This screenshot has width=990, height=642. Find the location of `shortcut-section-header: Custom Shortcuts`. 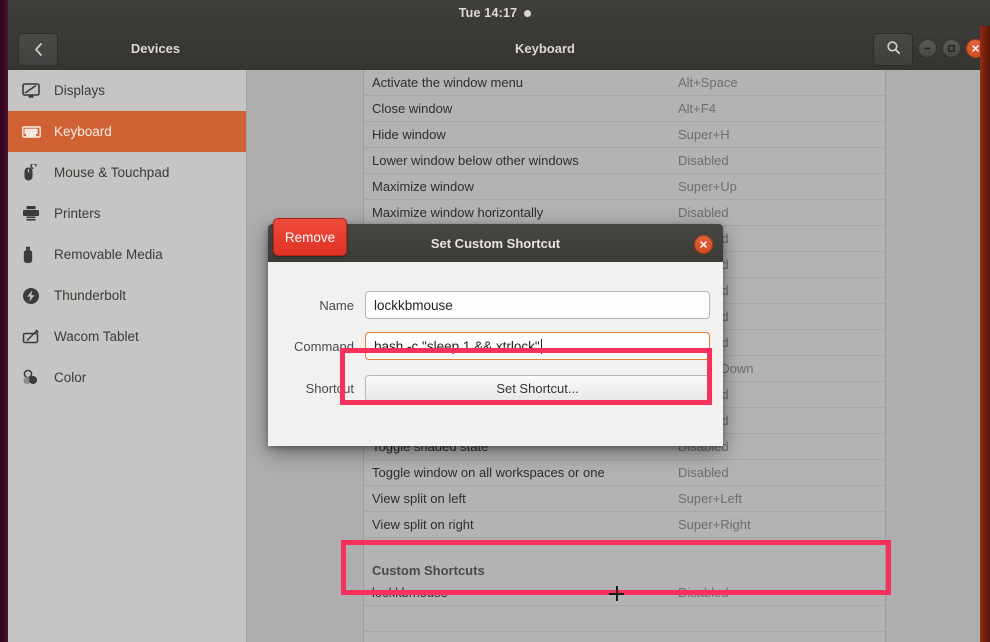

shortcut-section-header: Custom Shortcuts is located at coordinates (624, 565).